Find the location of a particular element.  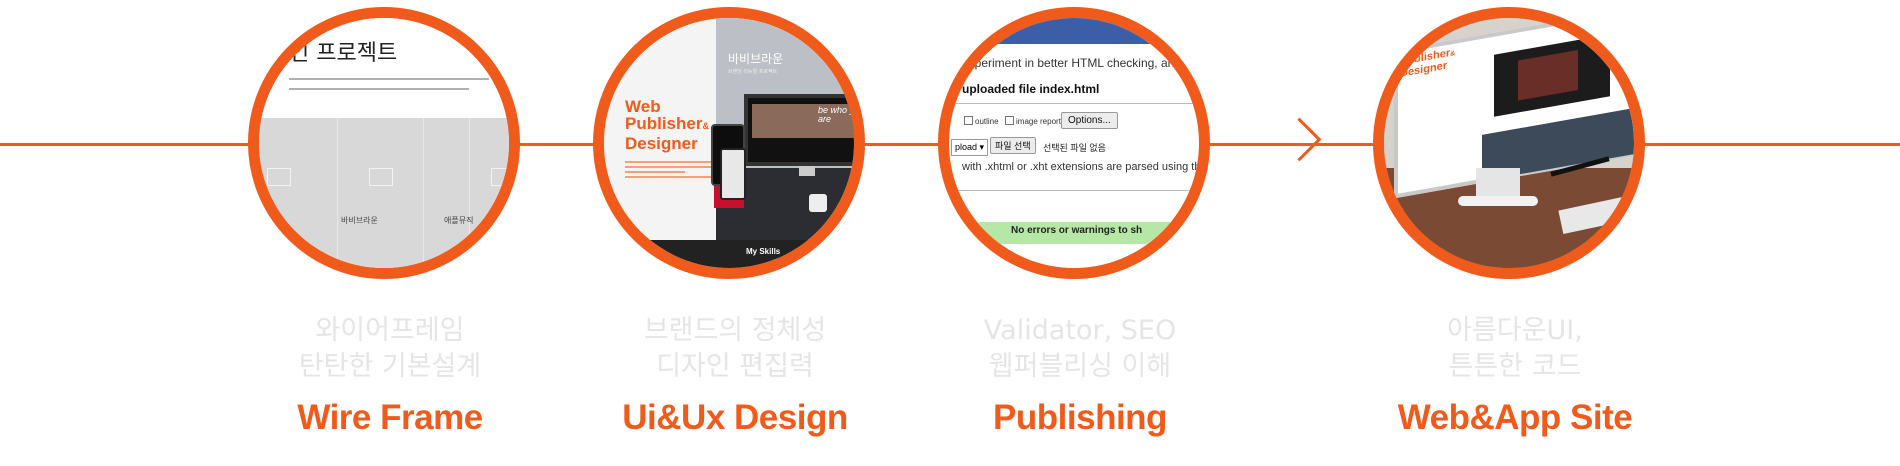

monitor-text: be who you are is located at coordinates (841, 114).